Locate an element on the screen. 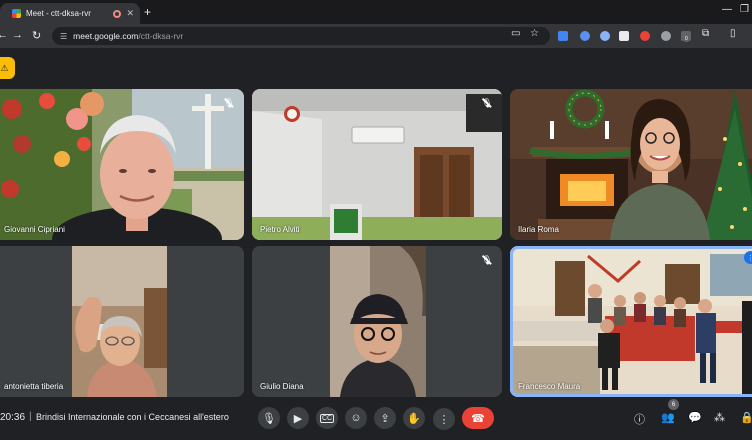  participant-name: Pietro Alviti is located at coordinates (280, 229).